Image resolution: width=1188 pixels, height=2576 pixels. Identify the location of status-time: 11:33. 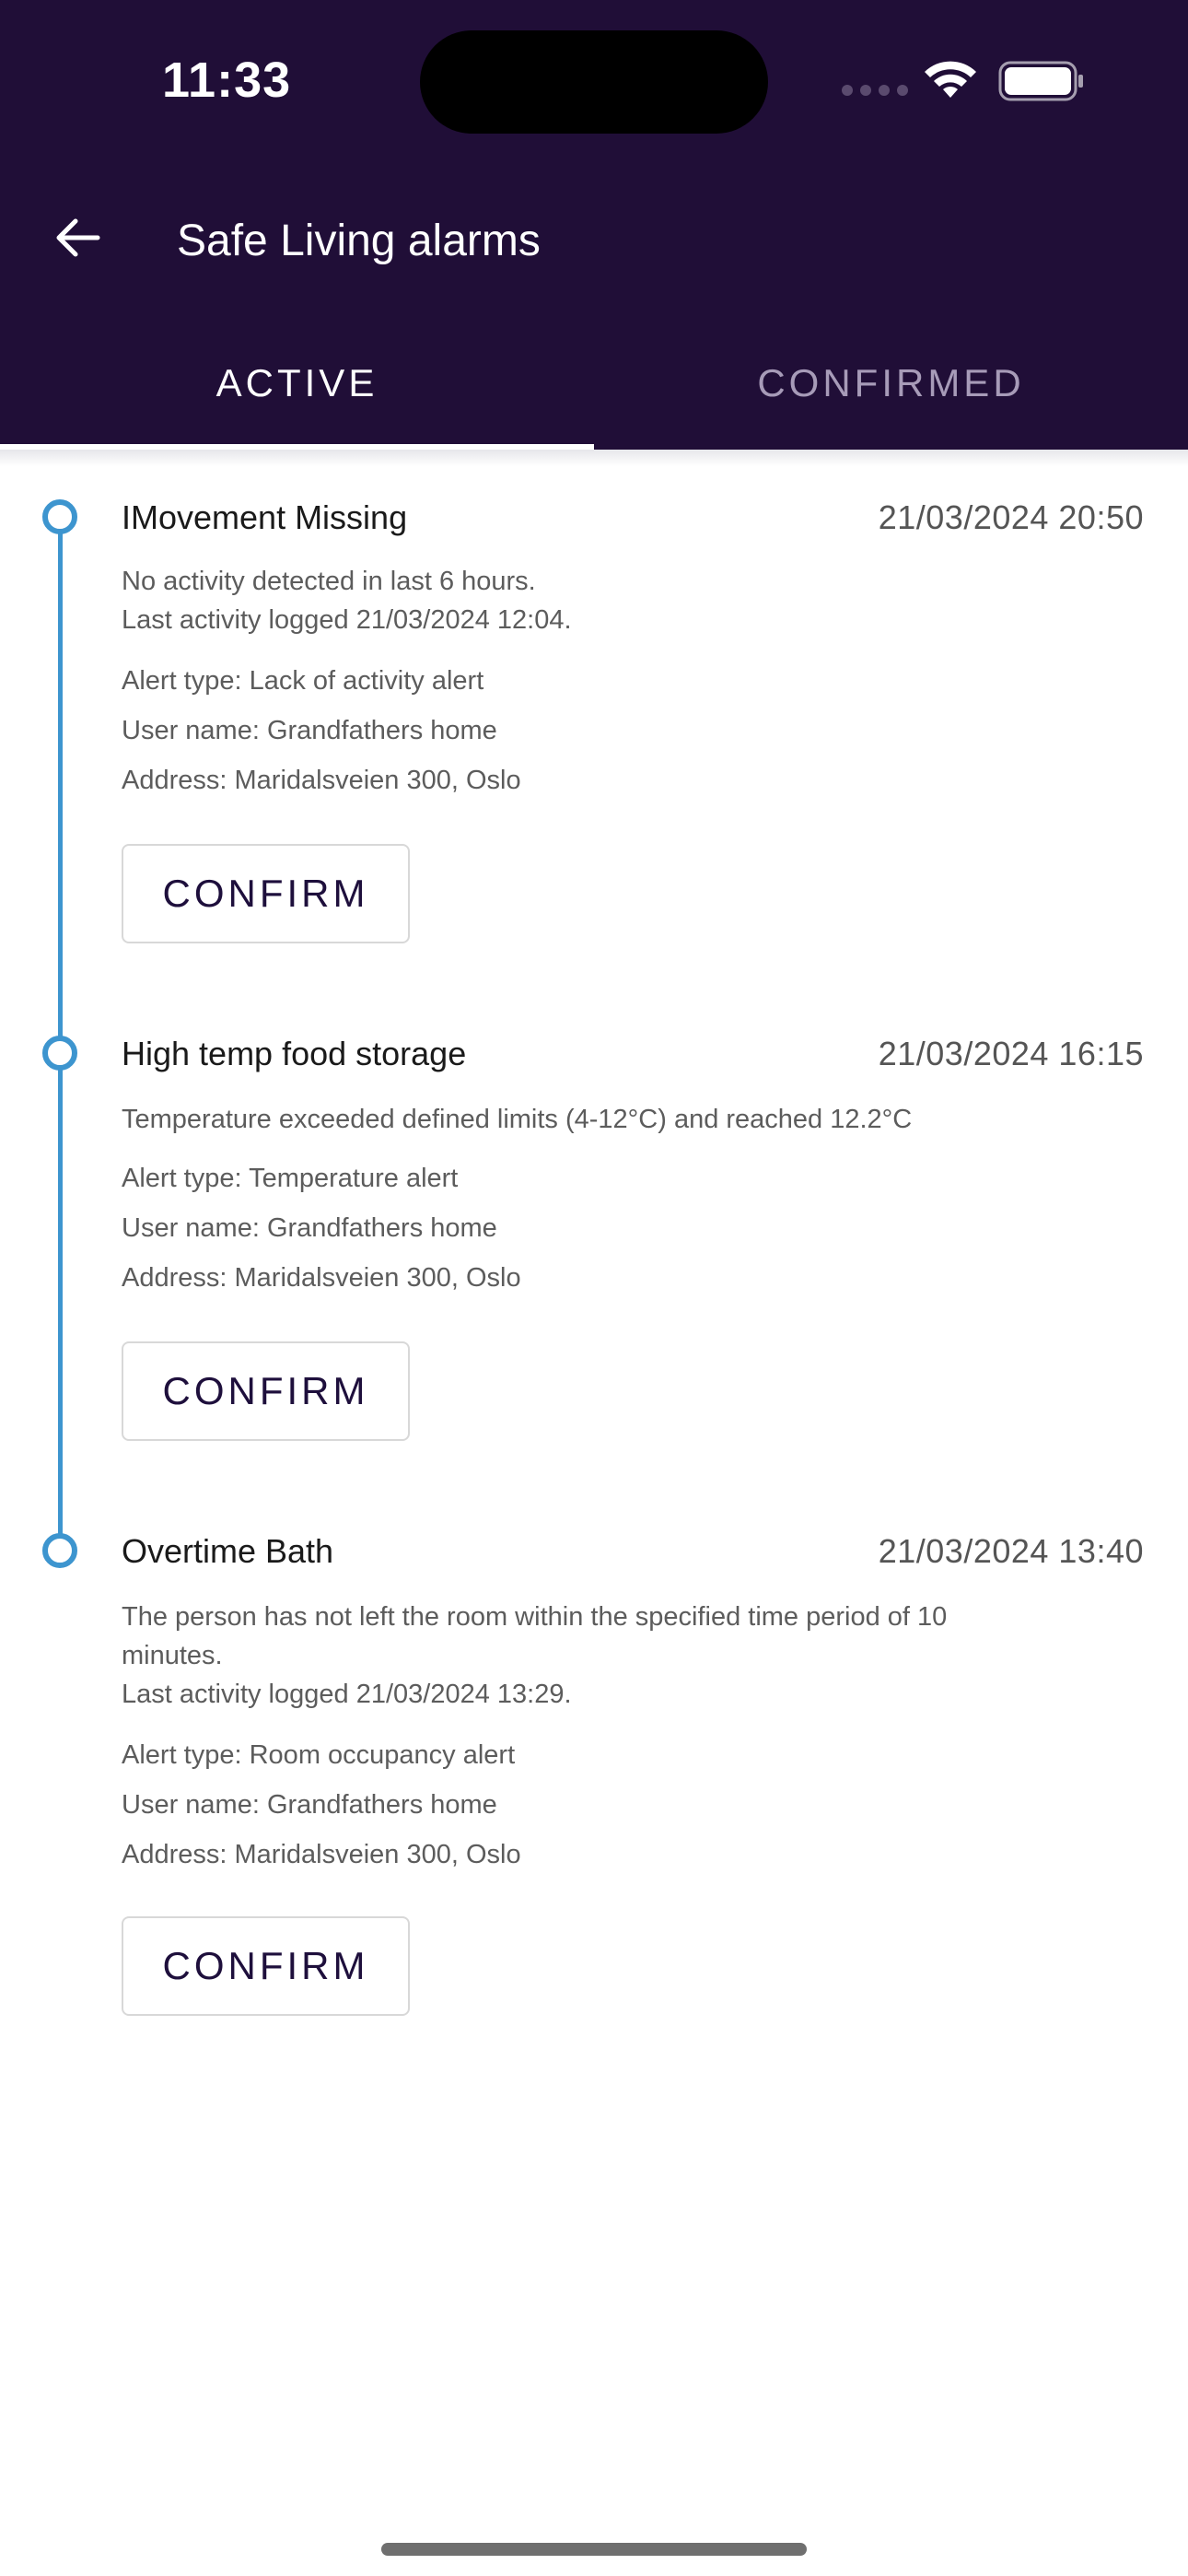
(227, 80).